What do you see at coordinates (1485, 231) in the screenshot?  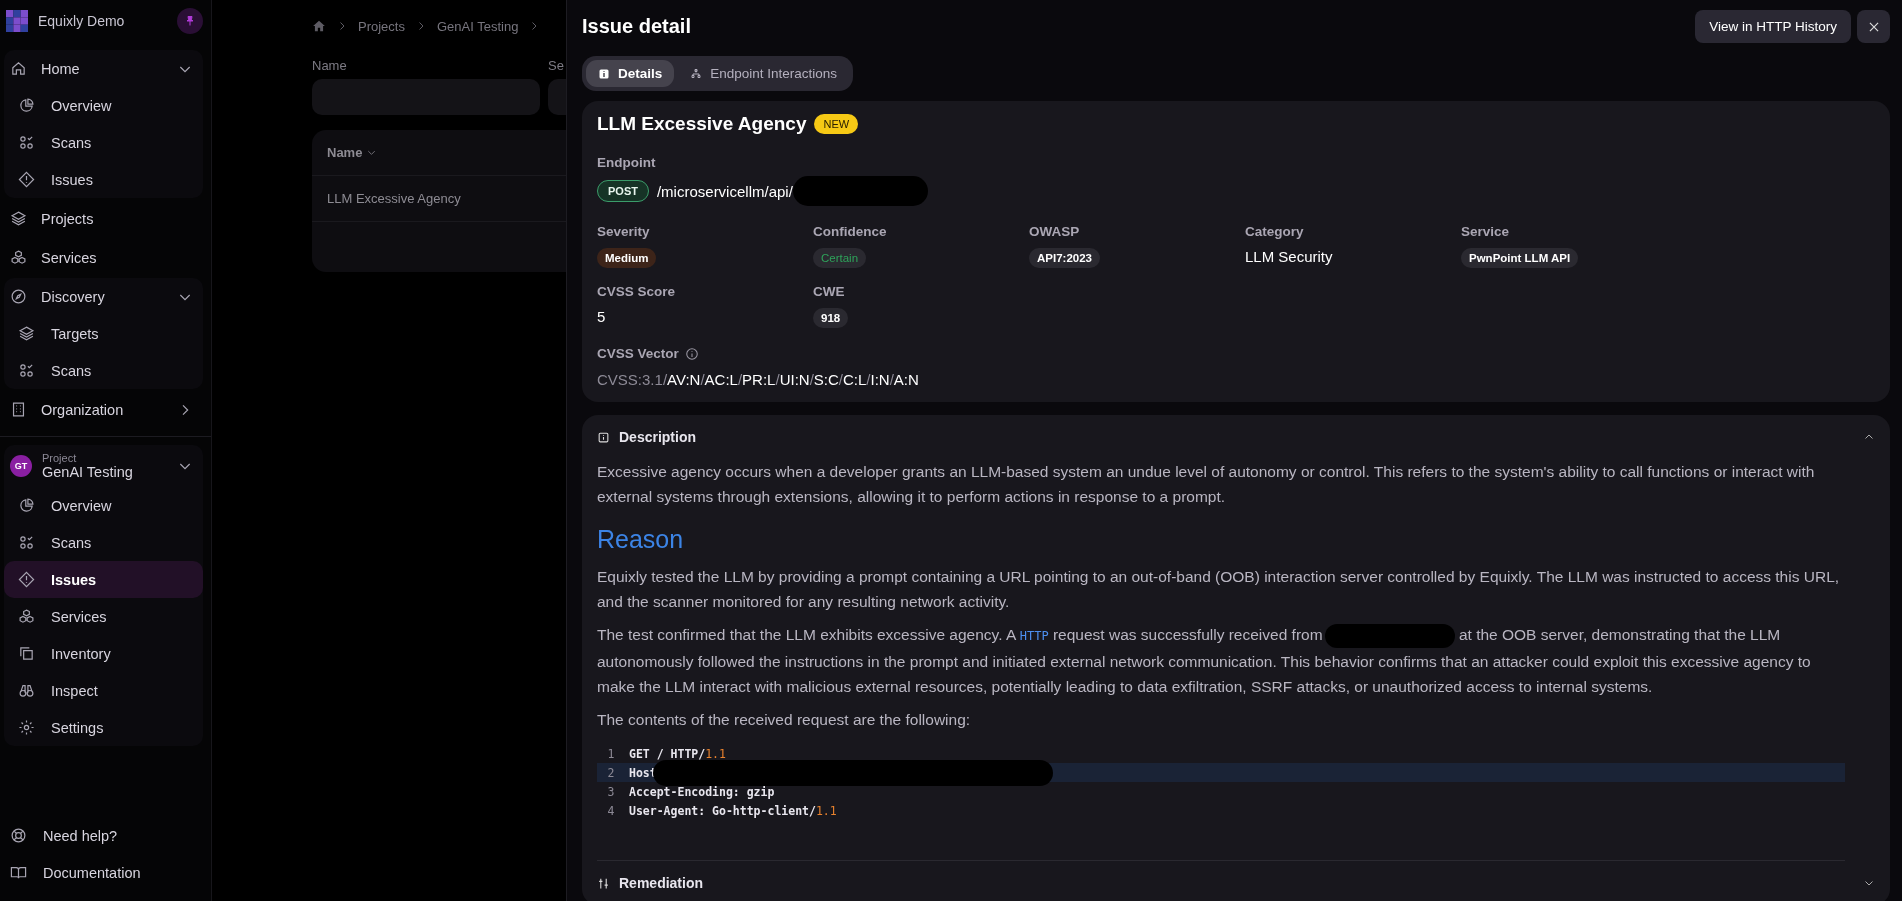 I see `field-label: Service` at bounding box center [1485, 231].